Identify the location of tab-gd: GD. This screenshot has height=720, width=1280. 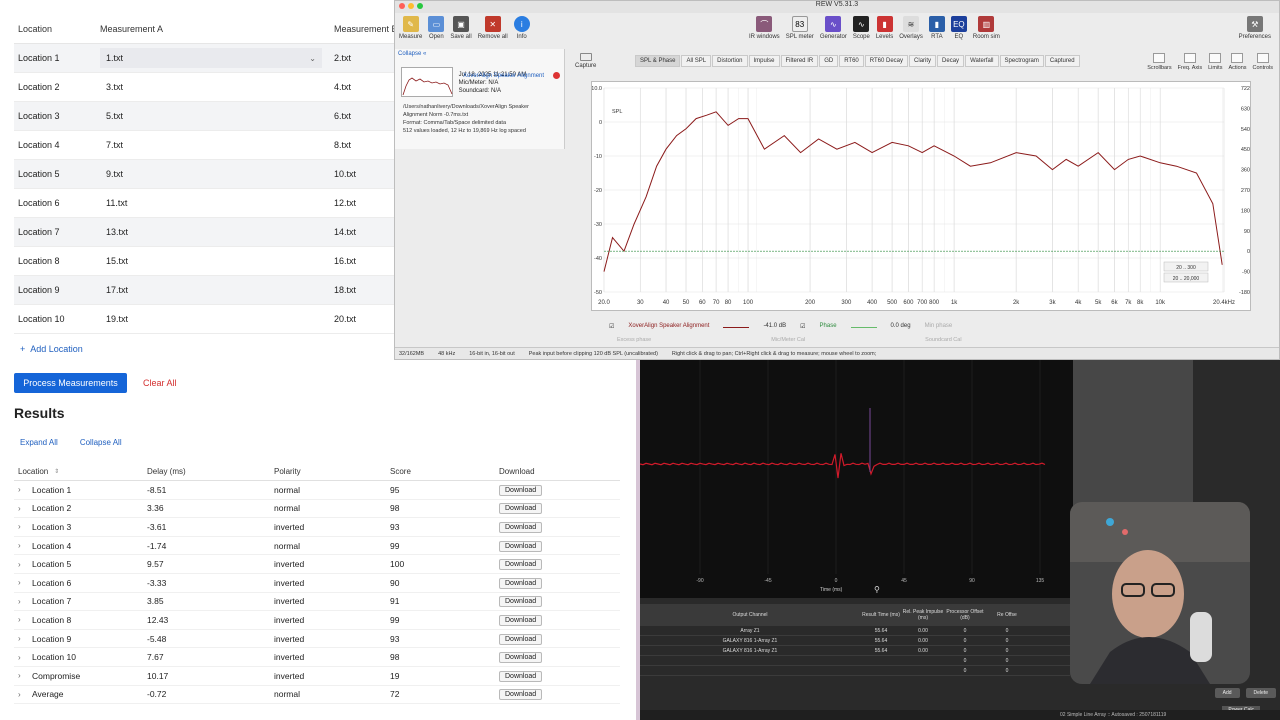
(829, 61).